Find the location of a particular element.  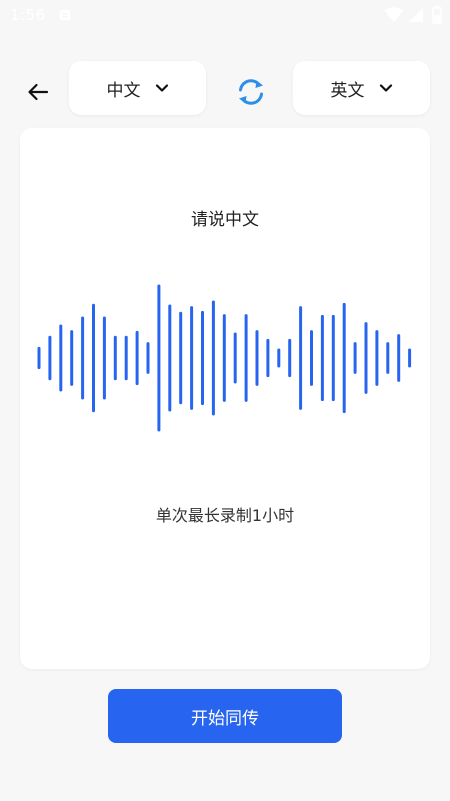

back-button is located at coordinates (38, 92).